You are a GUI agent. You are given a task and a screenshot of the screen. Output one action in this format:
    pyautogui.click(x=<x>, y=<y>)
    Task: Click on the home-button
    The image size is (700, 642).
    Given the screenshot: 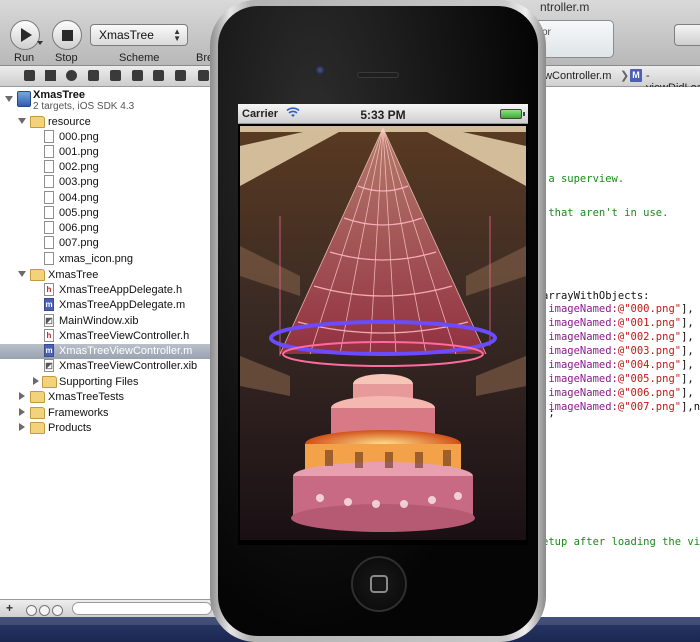 What is the action you would take?
    pyautogui.click(x=379, y=584)
    